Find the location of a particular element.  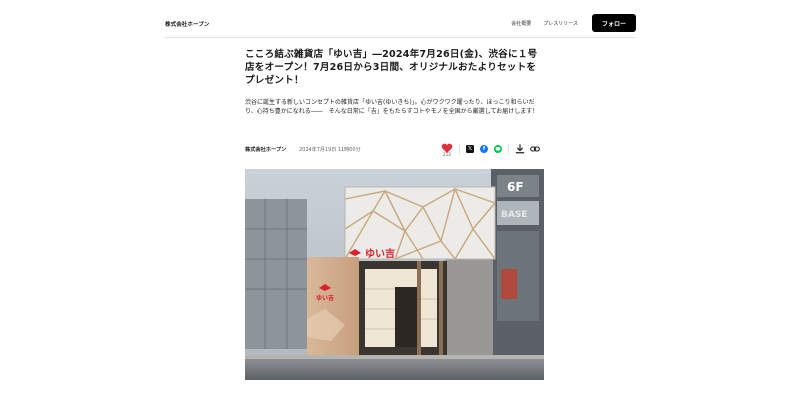

building-sign: 6F is located at coordinates (515, 187).